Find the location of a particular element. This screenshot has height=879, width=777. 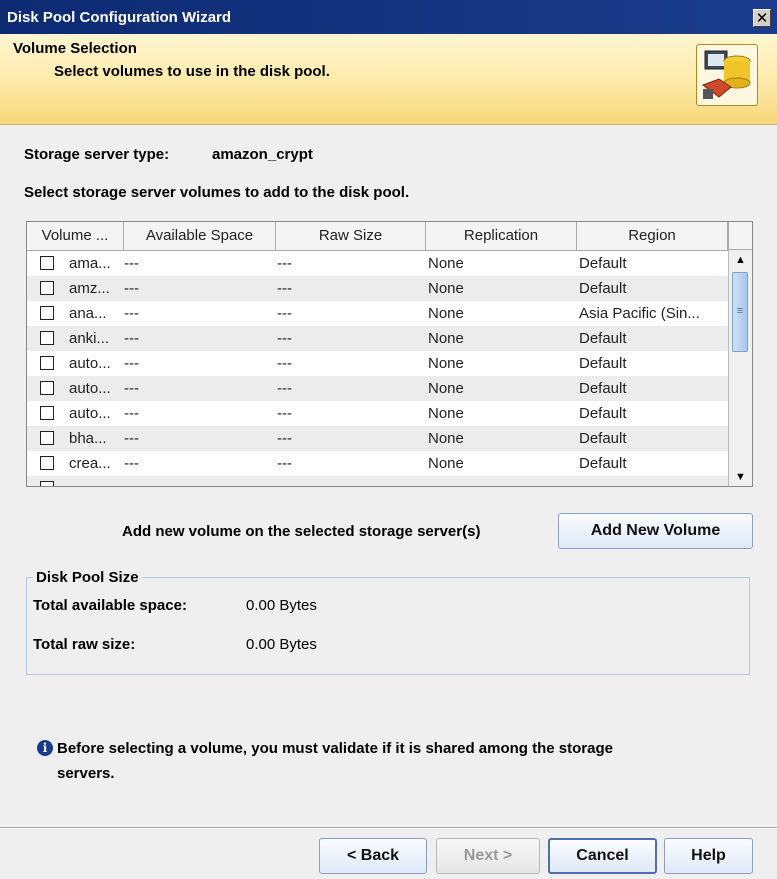

disk-pool-size-group: Disk Pool Size is located at coordinates (388, 622).